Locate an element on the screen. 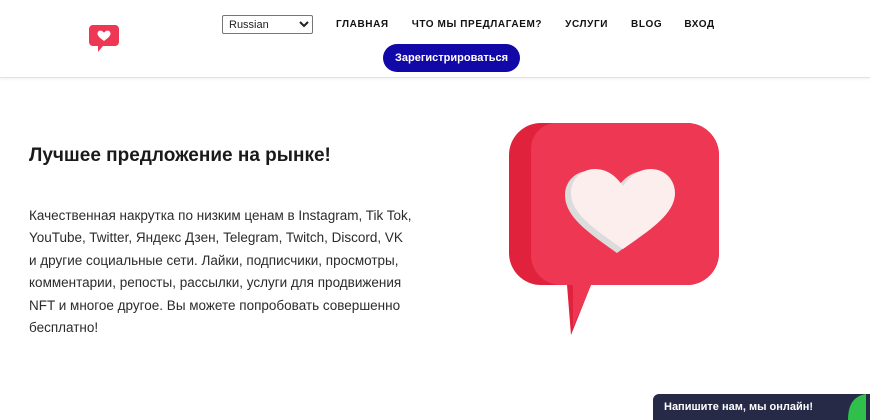  nav-item-home: Главная is located at coordinates (362, 24).